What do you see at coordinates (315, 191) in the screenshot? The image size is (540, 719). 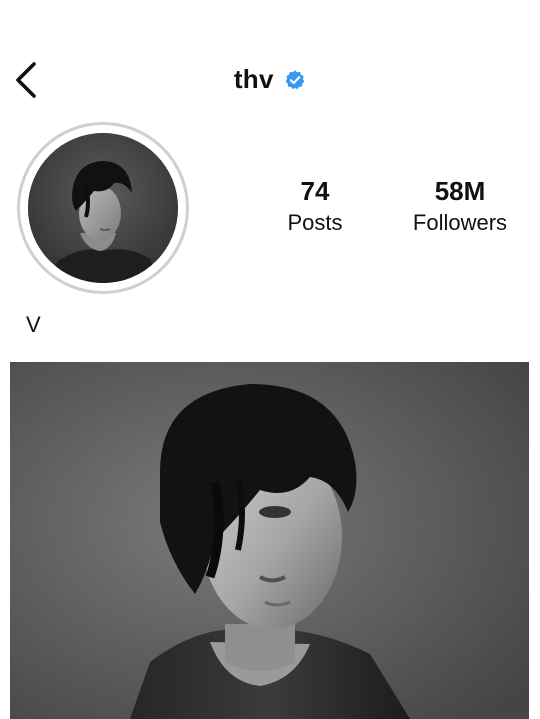 I see `posts-count: 74` at bounding box center [315, 191].